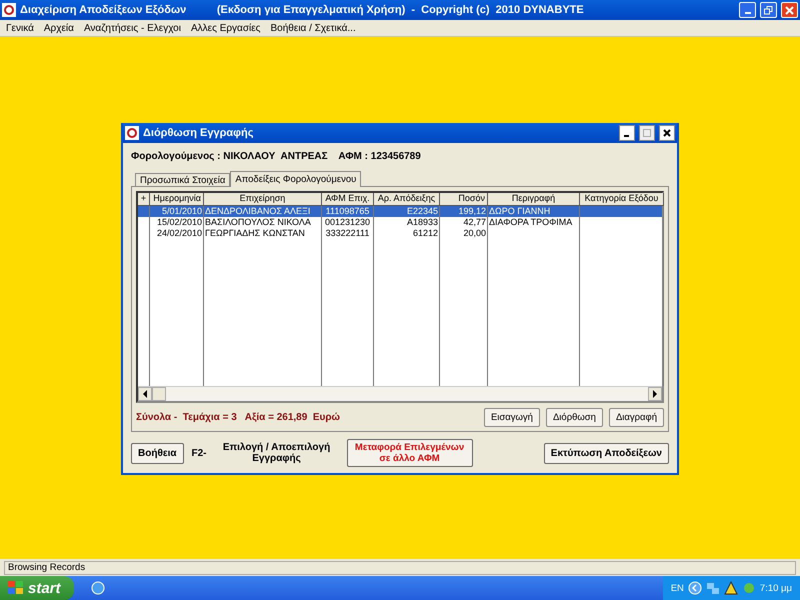 The height and width of the screenshot is (600, 800). What do you see at coordinates (534, 199) in the screenshot?
I see `column-header: Περιγραφή` at bounding box center [534, 199].